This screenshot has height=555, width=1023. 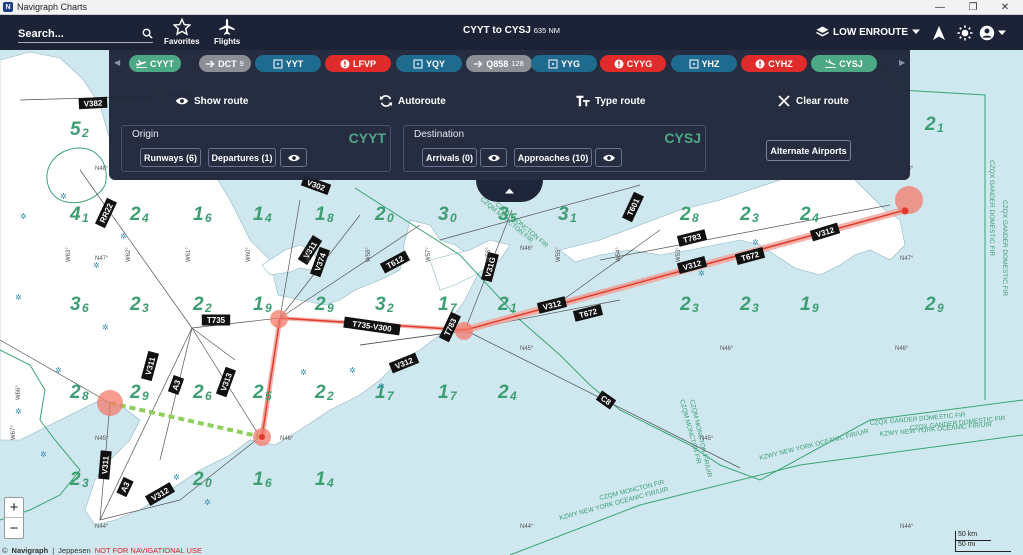 I want to click on layer-selector: LOW ENROUTE, so click(x=868, y=32).